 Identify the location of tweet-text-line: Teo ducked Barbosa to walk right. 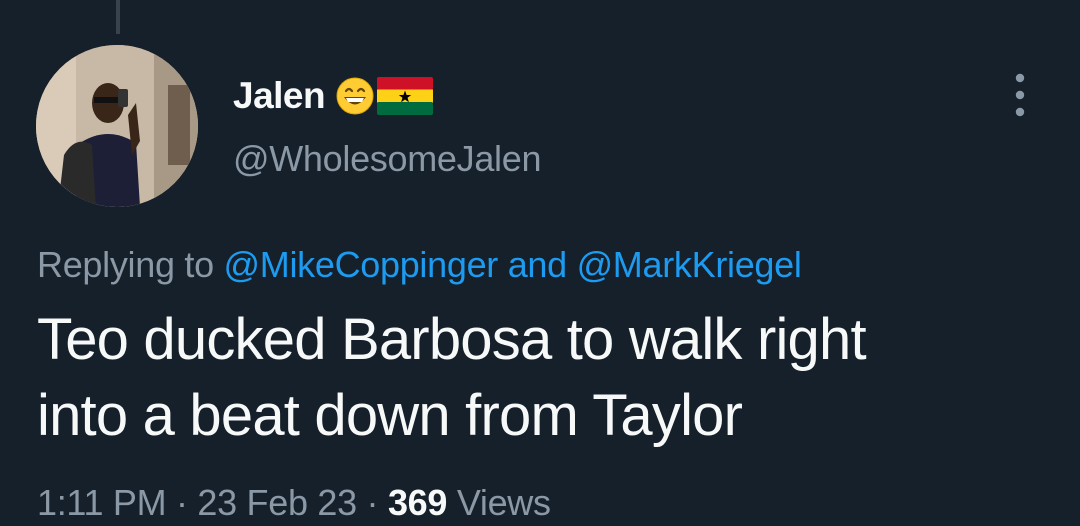
(452, 339).